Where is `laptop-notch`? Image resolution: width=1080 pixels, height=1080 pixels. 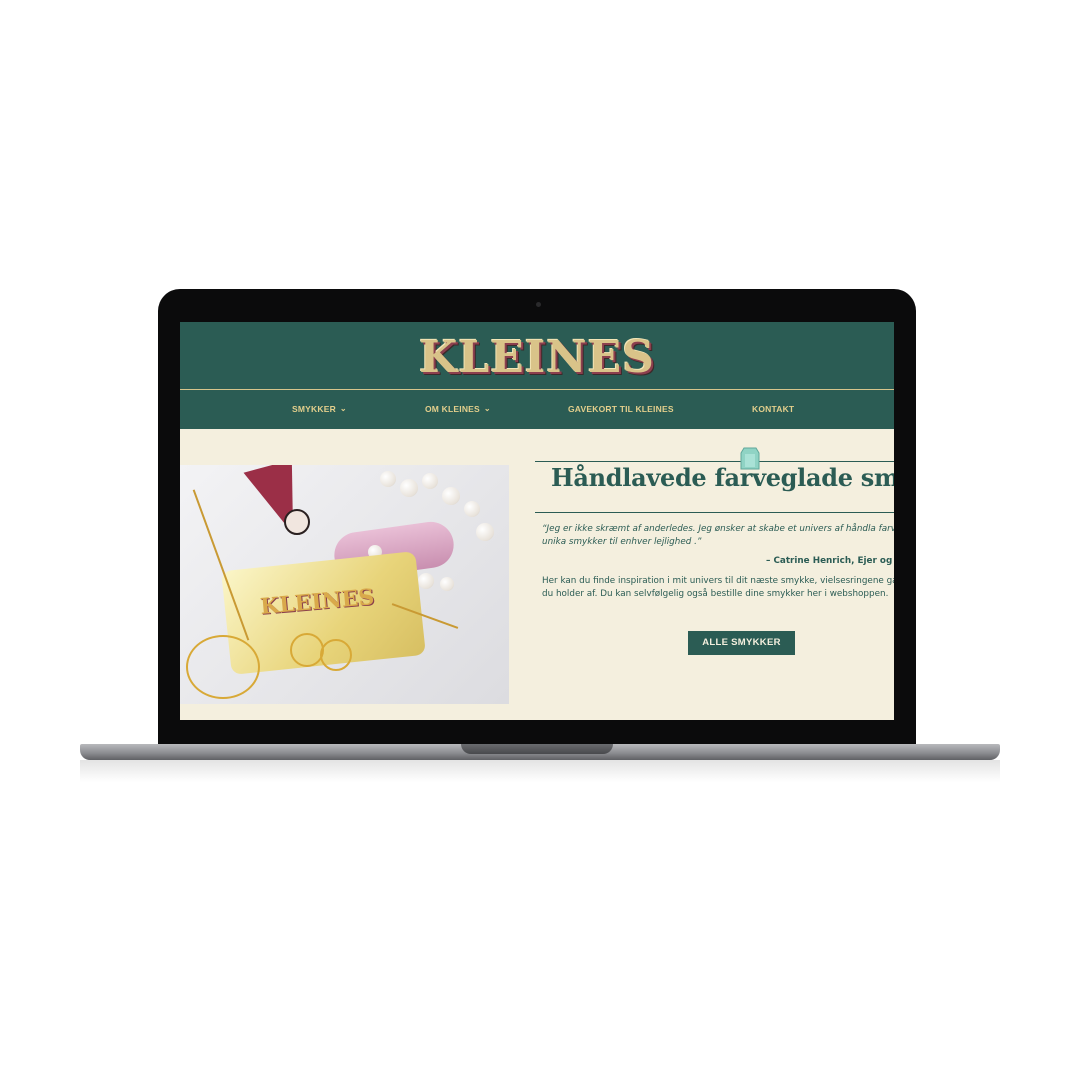 laptop-notch is located at coordinates (537, 749).